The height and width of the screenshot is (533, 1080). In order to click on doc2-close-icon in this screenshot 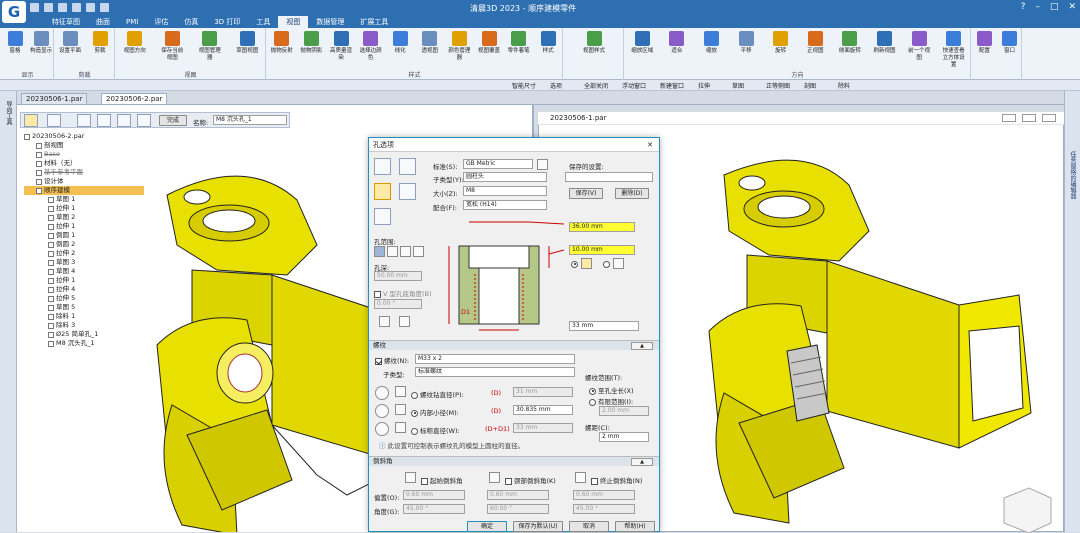, I will do `click(1049, 118)`.